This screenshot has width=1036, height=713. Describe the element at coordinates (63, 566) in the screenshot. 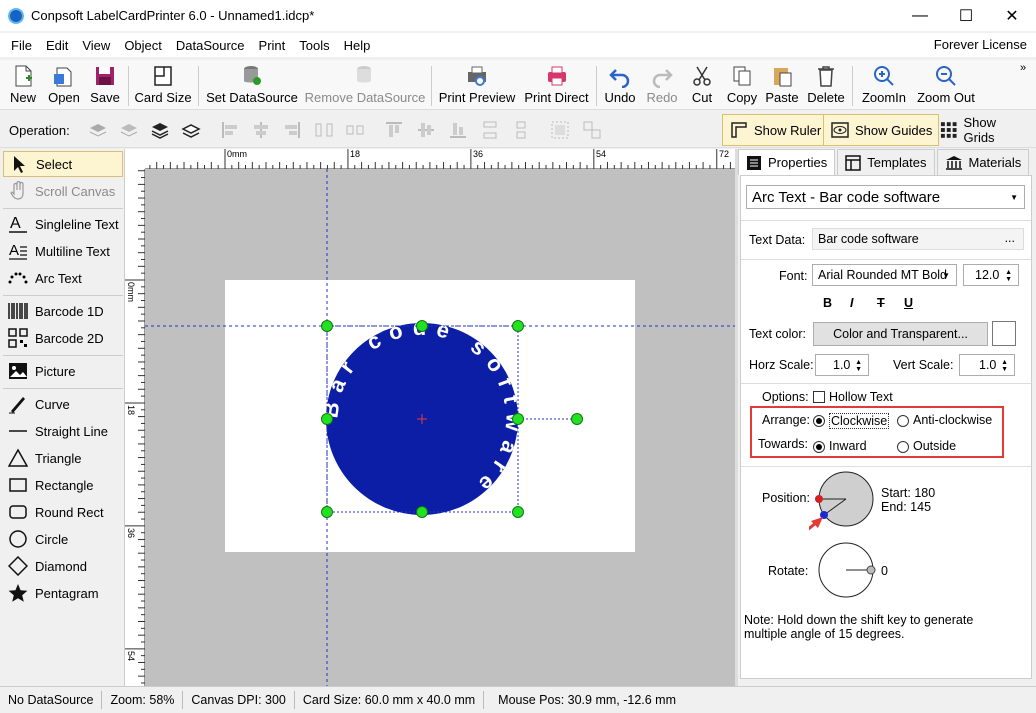

I see `tool-diamond: Diamond` at that location.